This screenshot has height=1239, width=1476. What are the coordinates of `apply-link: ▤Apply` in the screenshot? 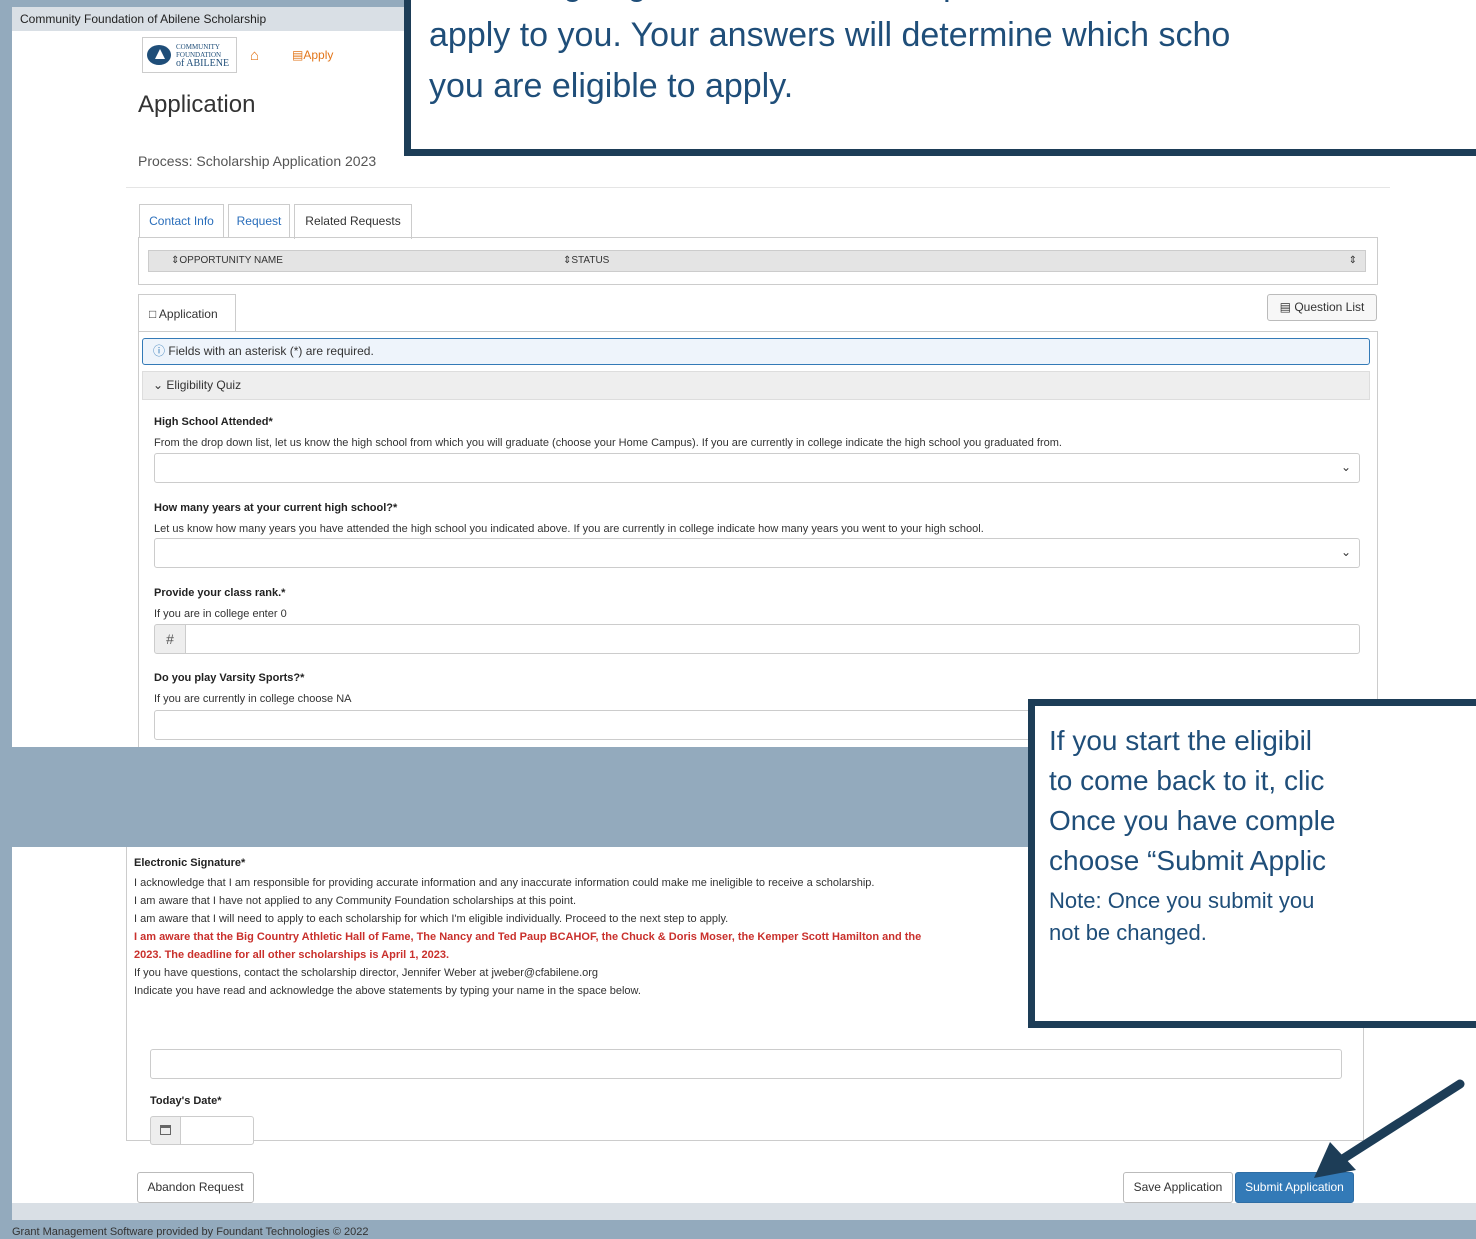 It's located at (312, 55).